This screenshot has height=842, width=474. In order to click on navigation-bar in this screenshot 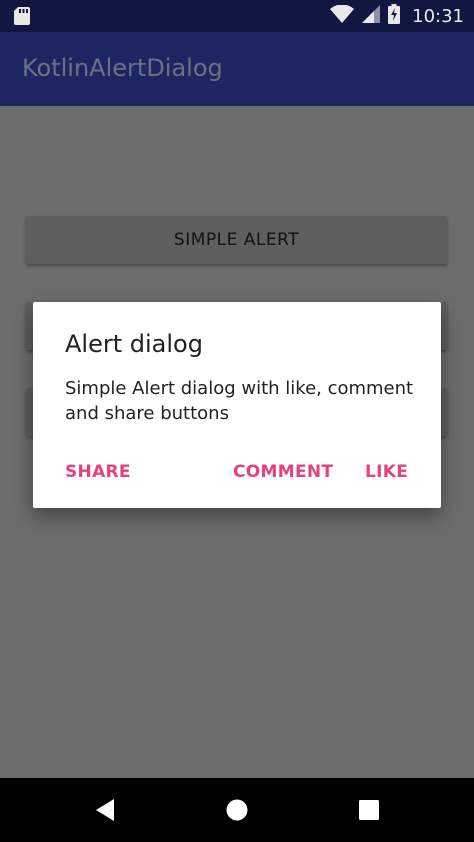, I will do `click(237, 810)`.